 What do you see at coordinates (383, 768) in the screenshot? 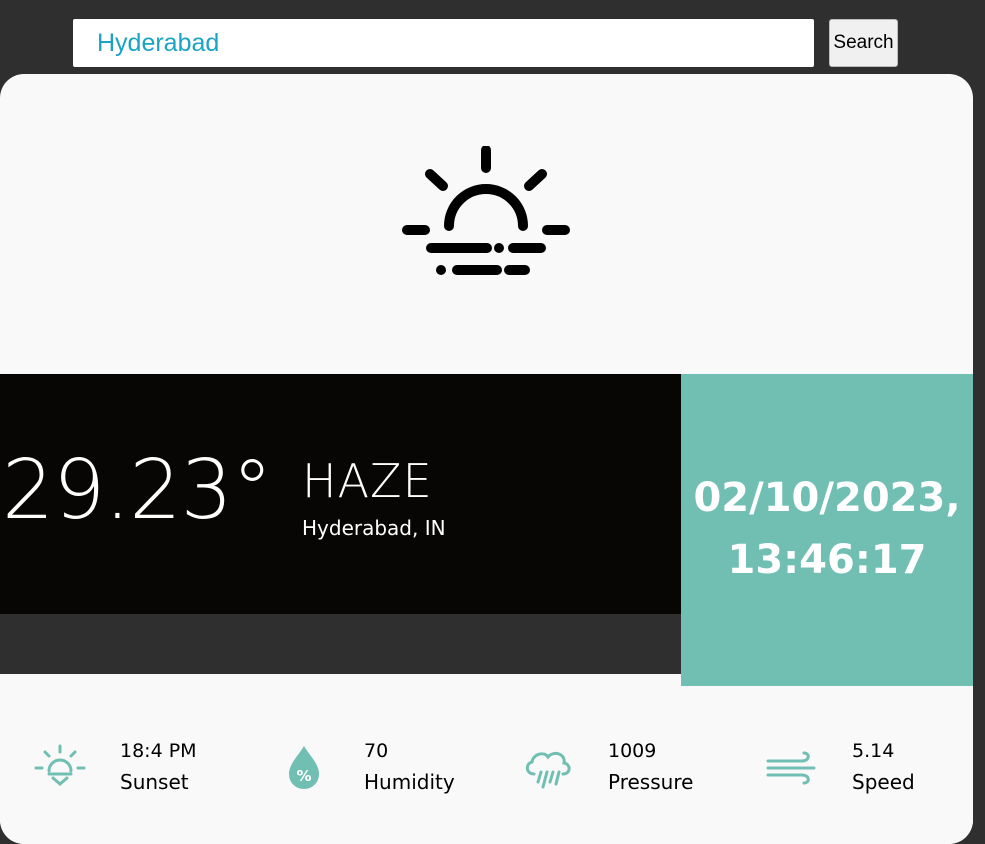
I see `detail-humidity: % 70 Humidity` at bounding box center [383, 768].